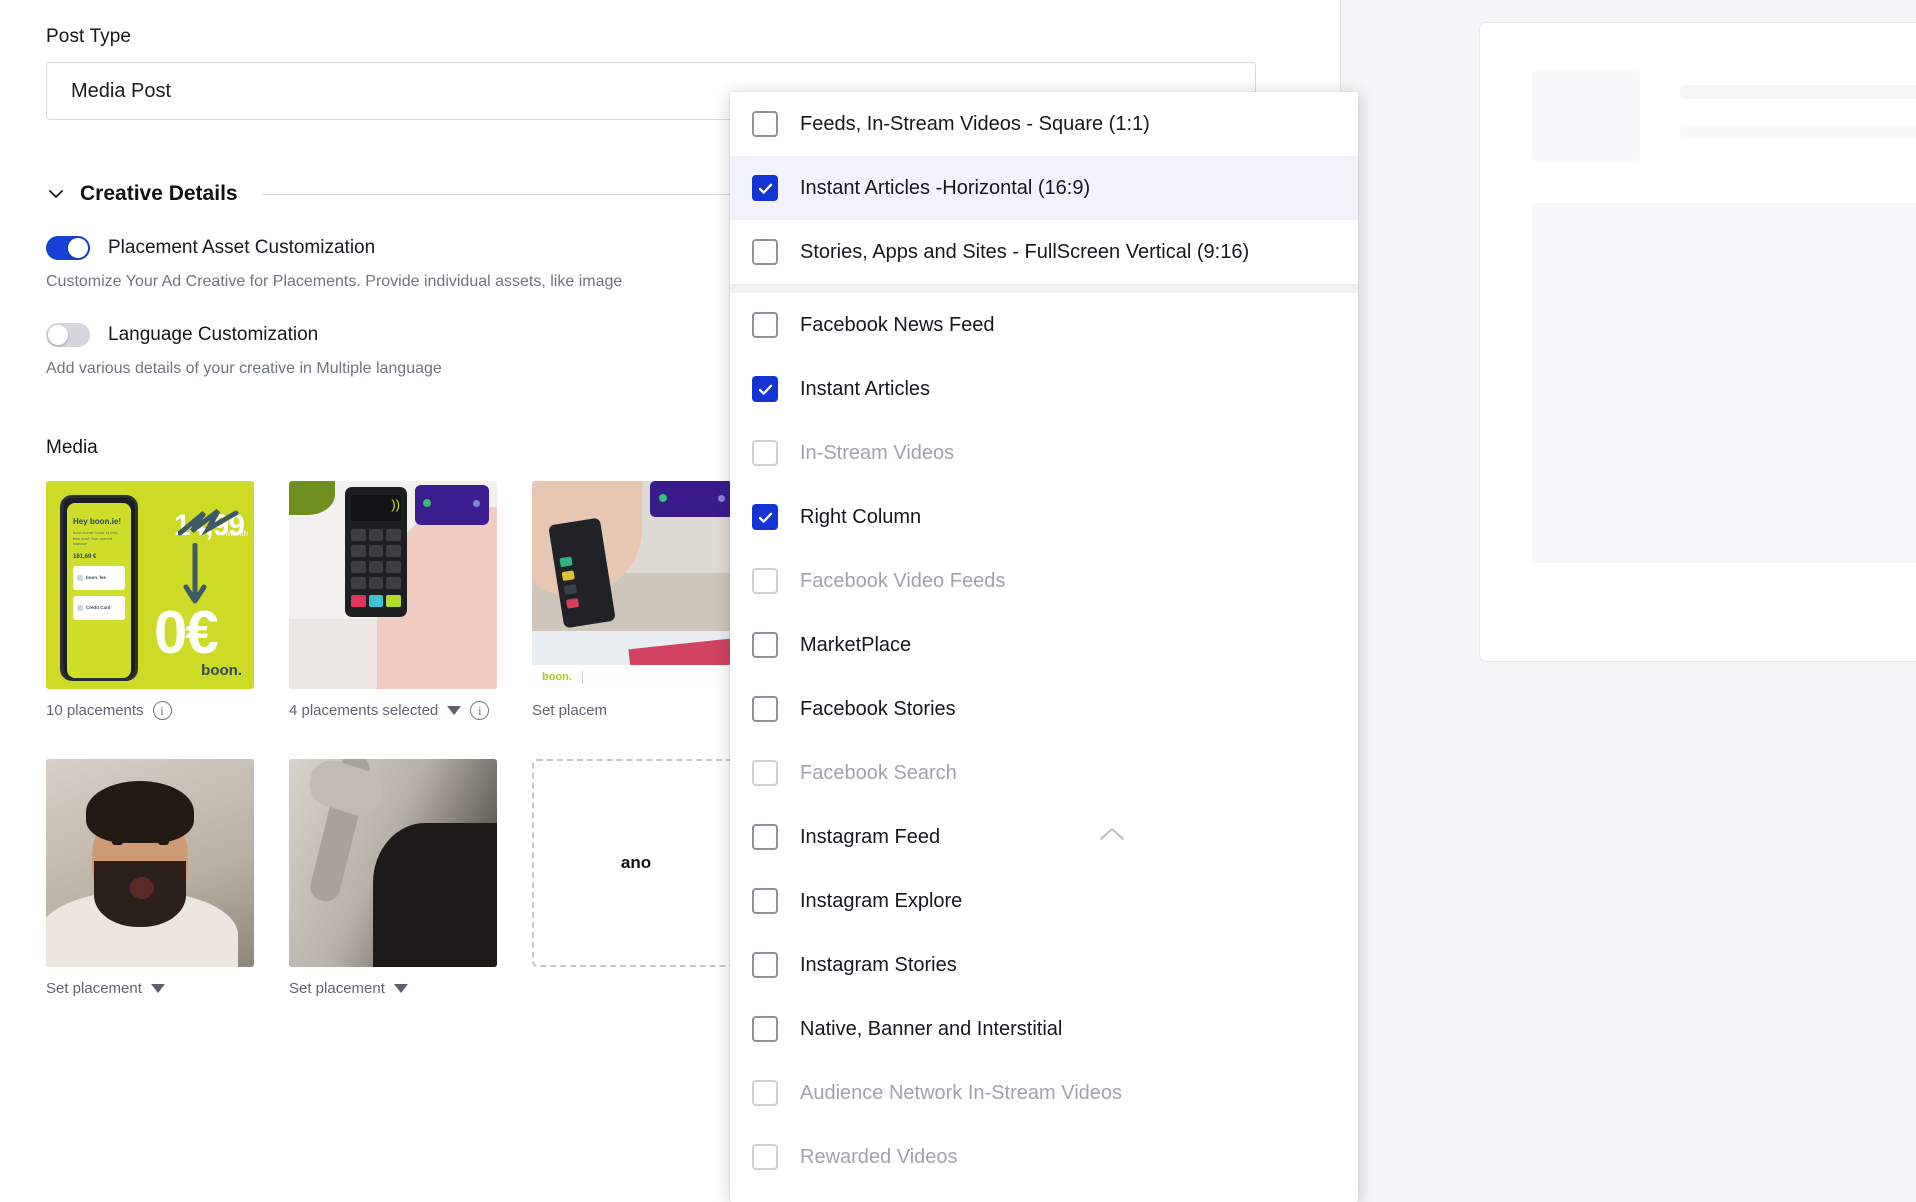 The height and width of the screenshot is (1202, 1916). Describe the element at coordinates (961, 1092) in the screenshot. I see `dropdown-option-label: Audience Network In-Stream Videos` at that location.